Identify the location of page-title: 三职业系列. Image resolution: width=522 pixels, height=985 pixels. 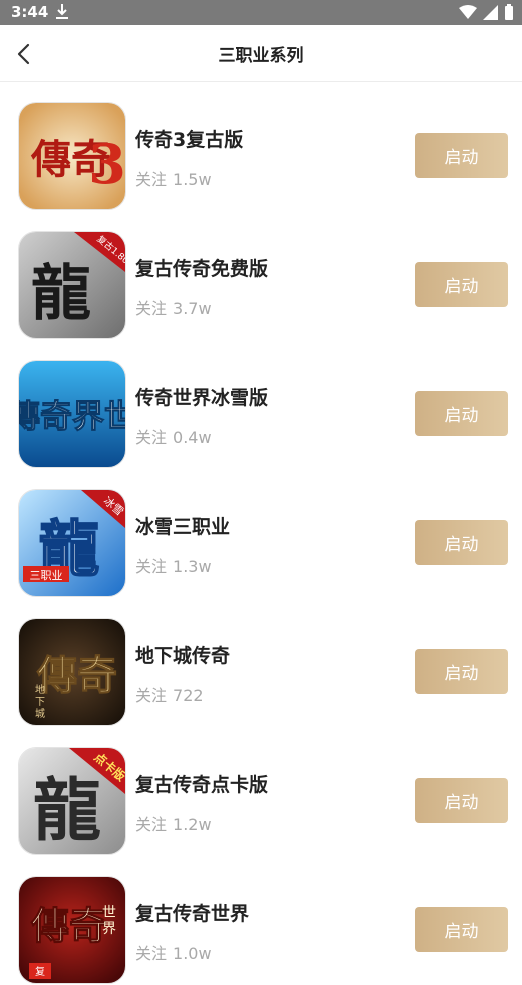
(261, 56).